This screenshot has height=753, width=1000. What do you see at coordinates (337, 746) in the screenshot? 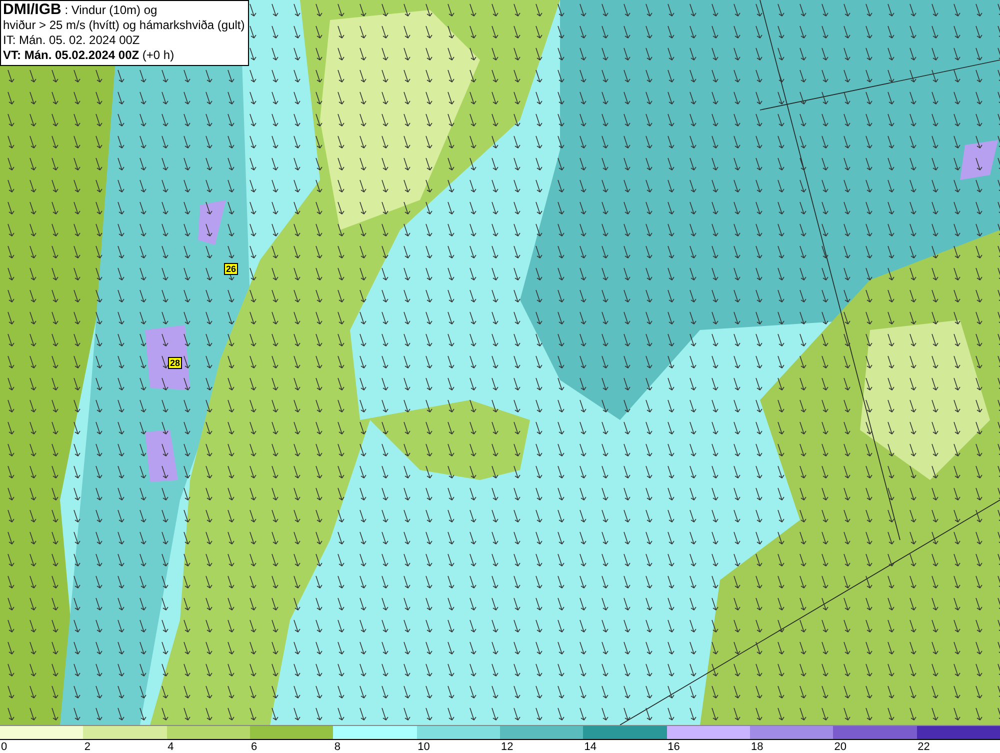
I see `legend-tick-label: 8` at bounding box center [337, 746].